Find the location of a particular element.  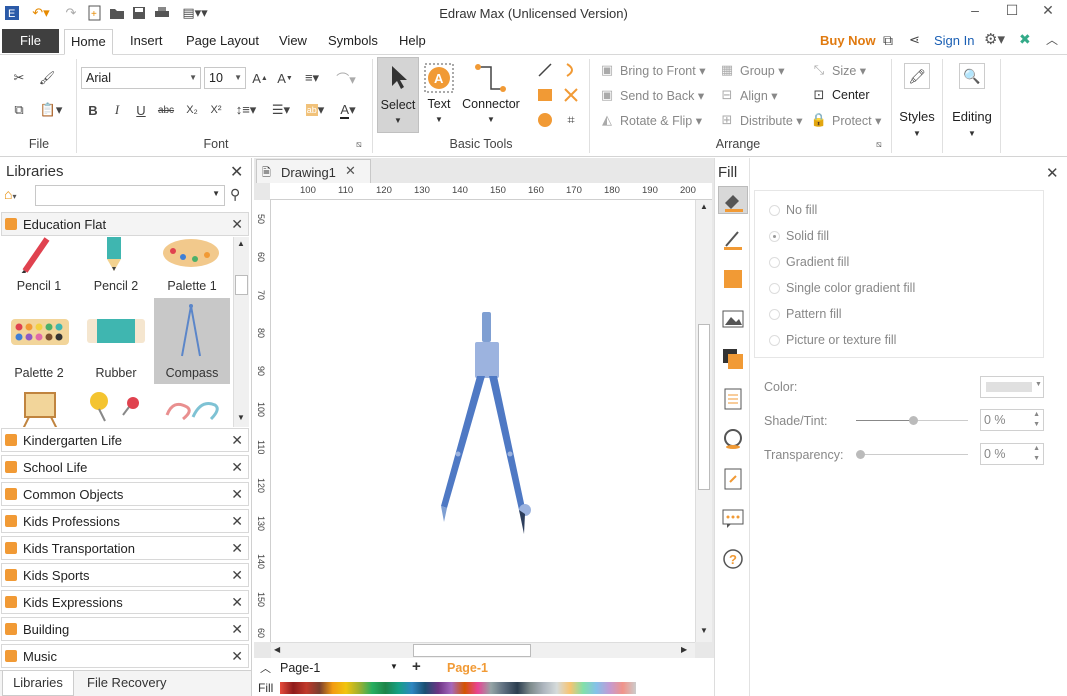

bold-icon: B is located at coordinates (93, 110).